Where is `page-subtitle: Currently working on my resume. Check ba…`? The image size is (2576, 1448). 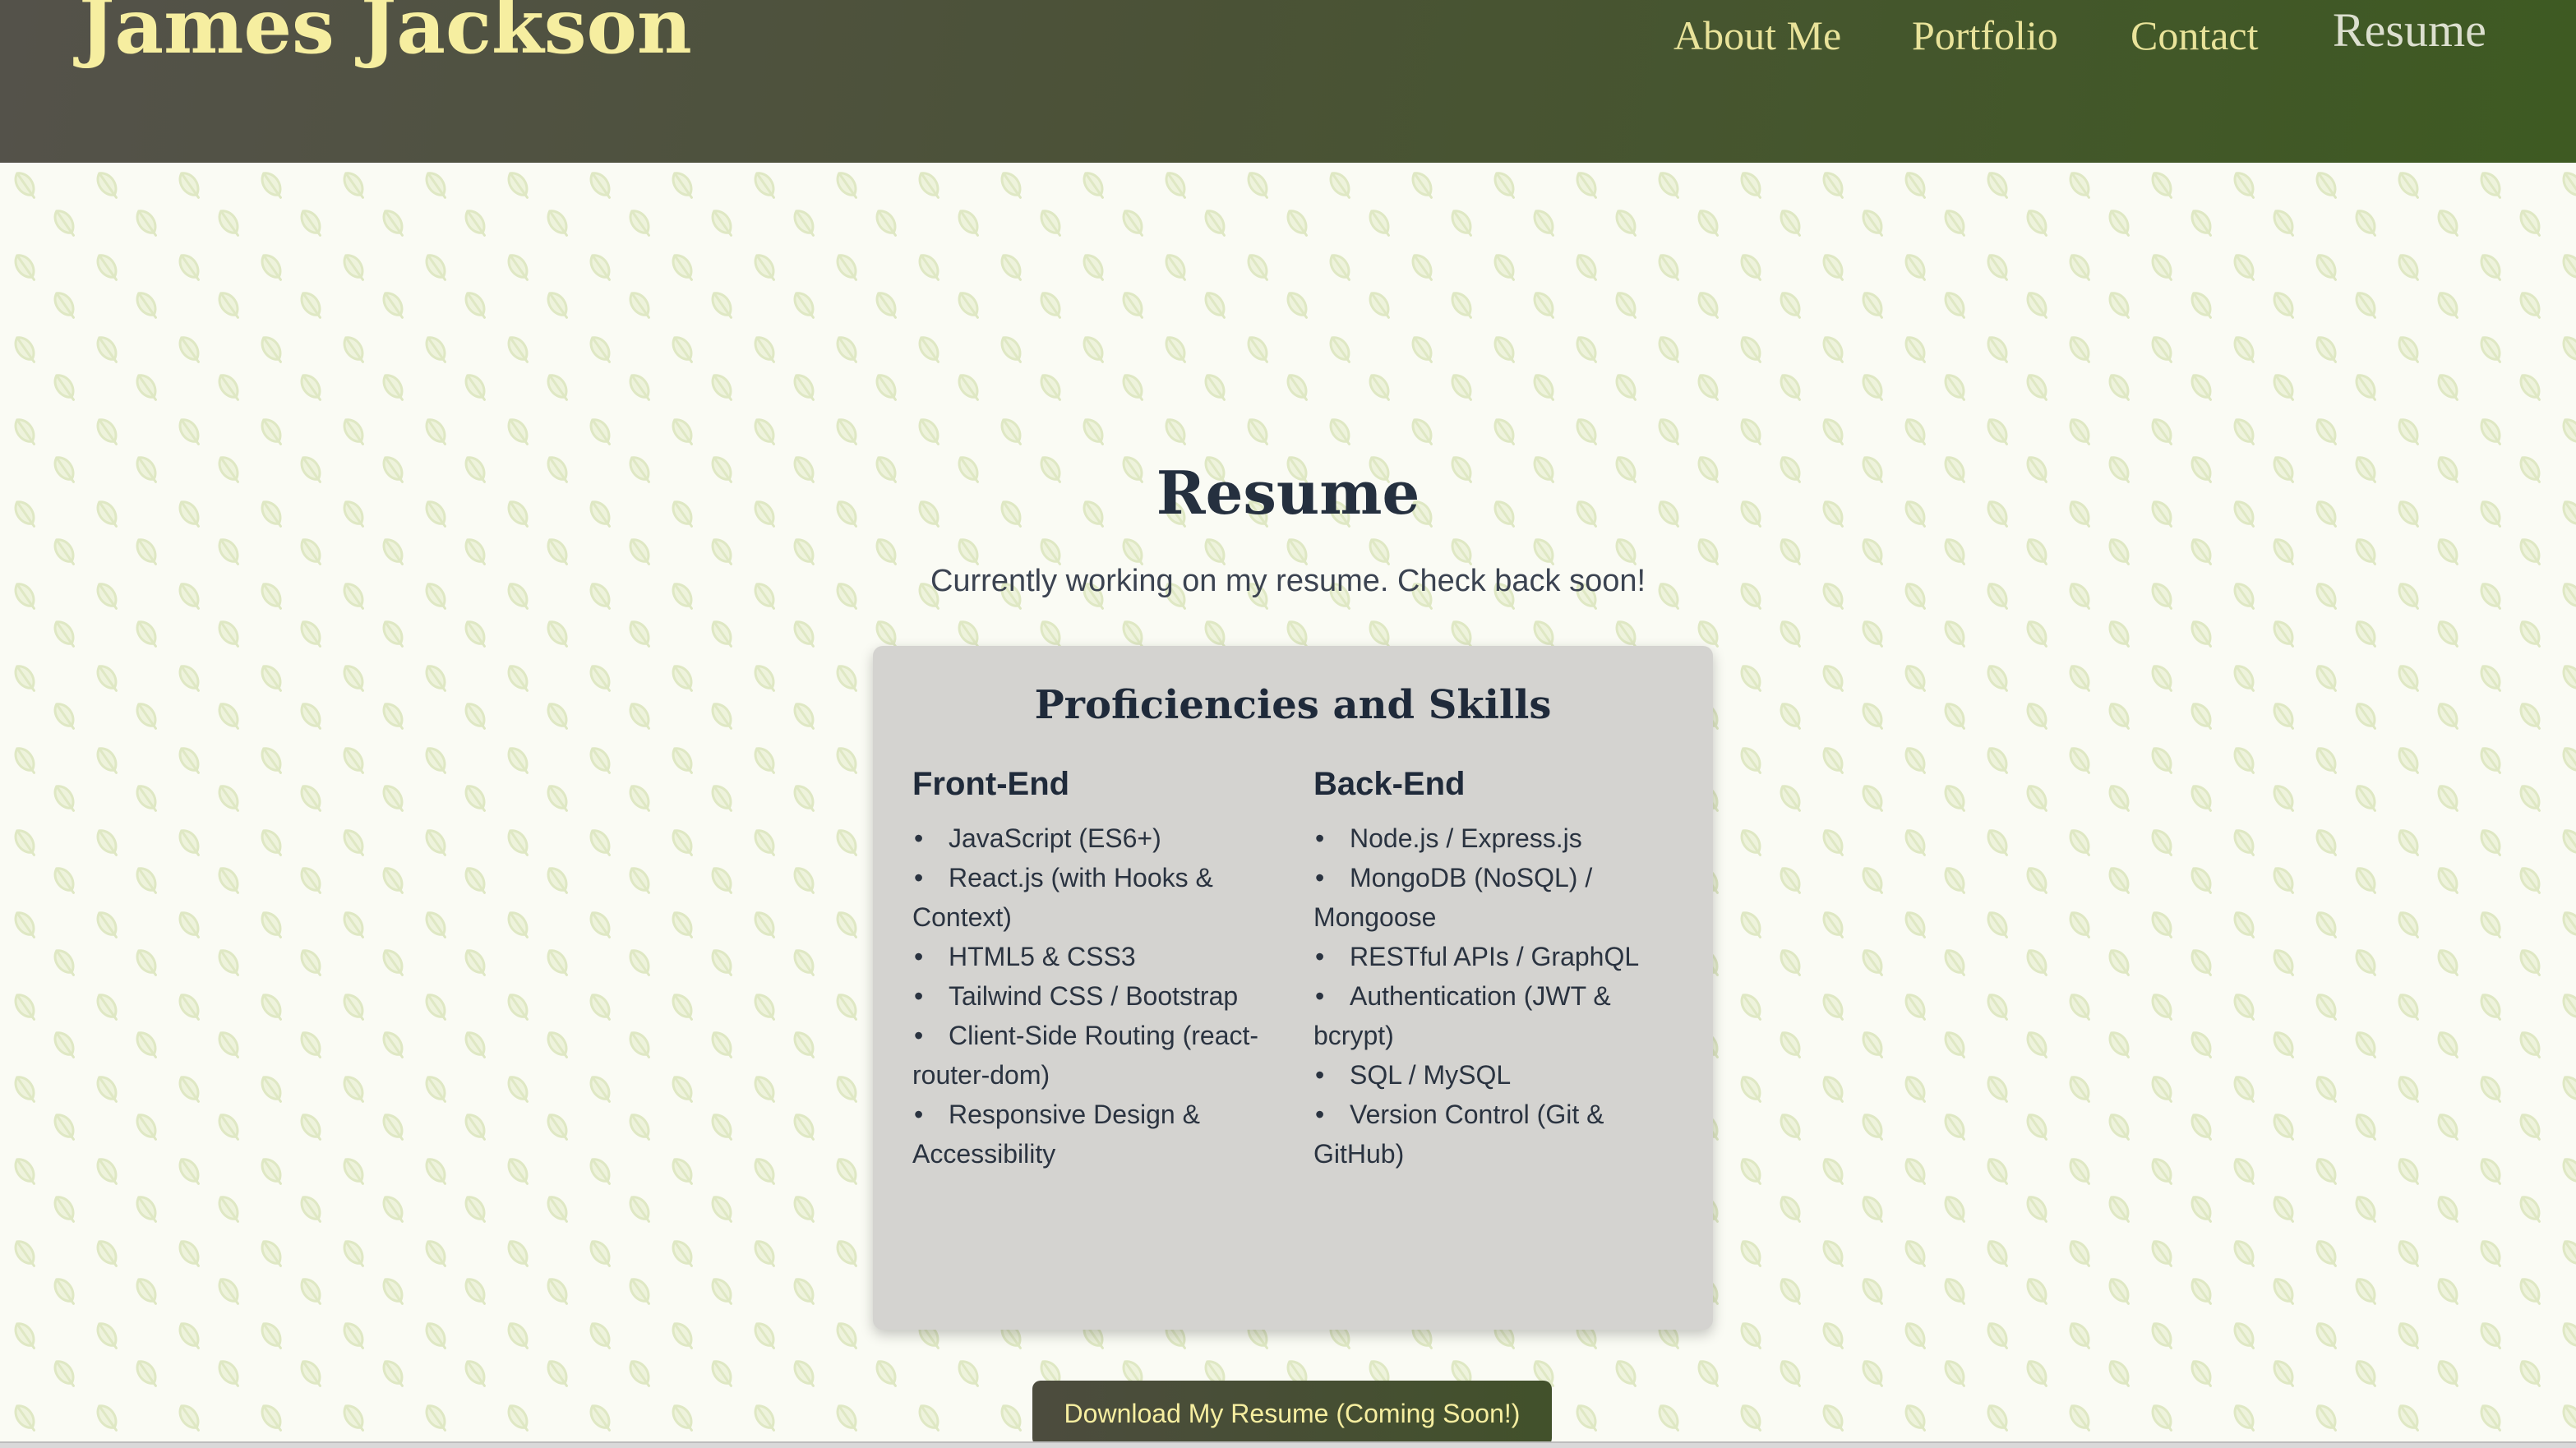
page-subtitle: Currently working on my resume. Check ba… is located at coordinates (1288, 581).